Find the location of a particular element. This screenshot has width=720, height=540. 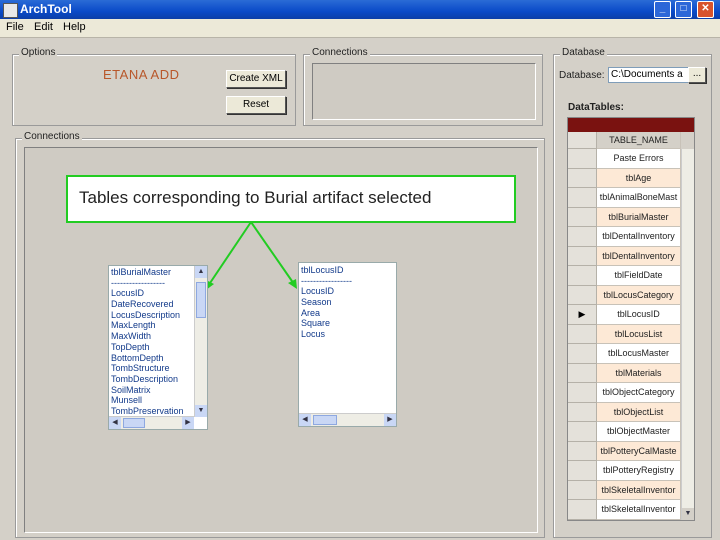

list-item: Area is located at coordinates (347, 313).